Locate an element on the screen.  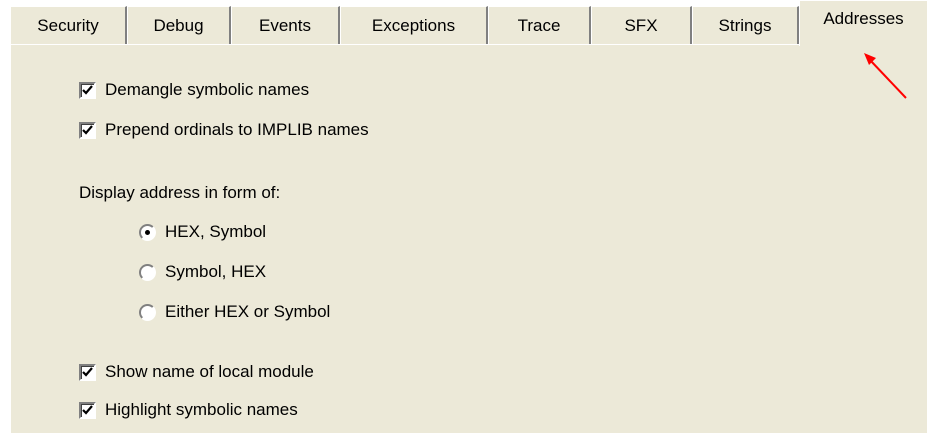
radio-hex-symbol is located at coordinates (147, 232).